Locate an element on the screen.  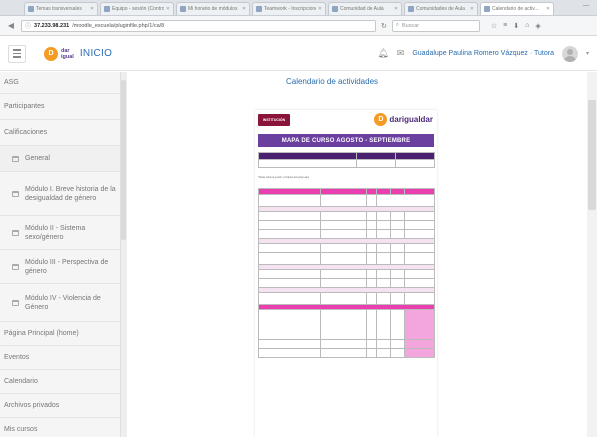
sidebar-item-participants: Participantes is located at coordinates (60, 107).